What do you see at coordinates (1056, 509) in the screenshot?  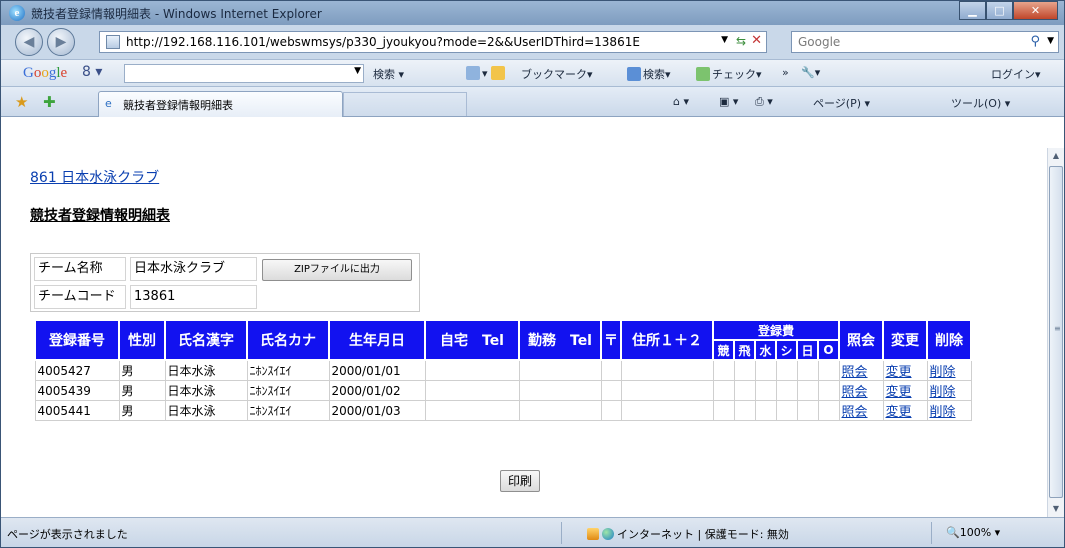 I see `scroll-down-arrow: ▼` at bounding box center [1056, 509].